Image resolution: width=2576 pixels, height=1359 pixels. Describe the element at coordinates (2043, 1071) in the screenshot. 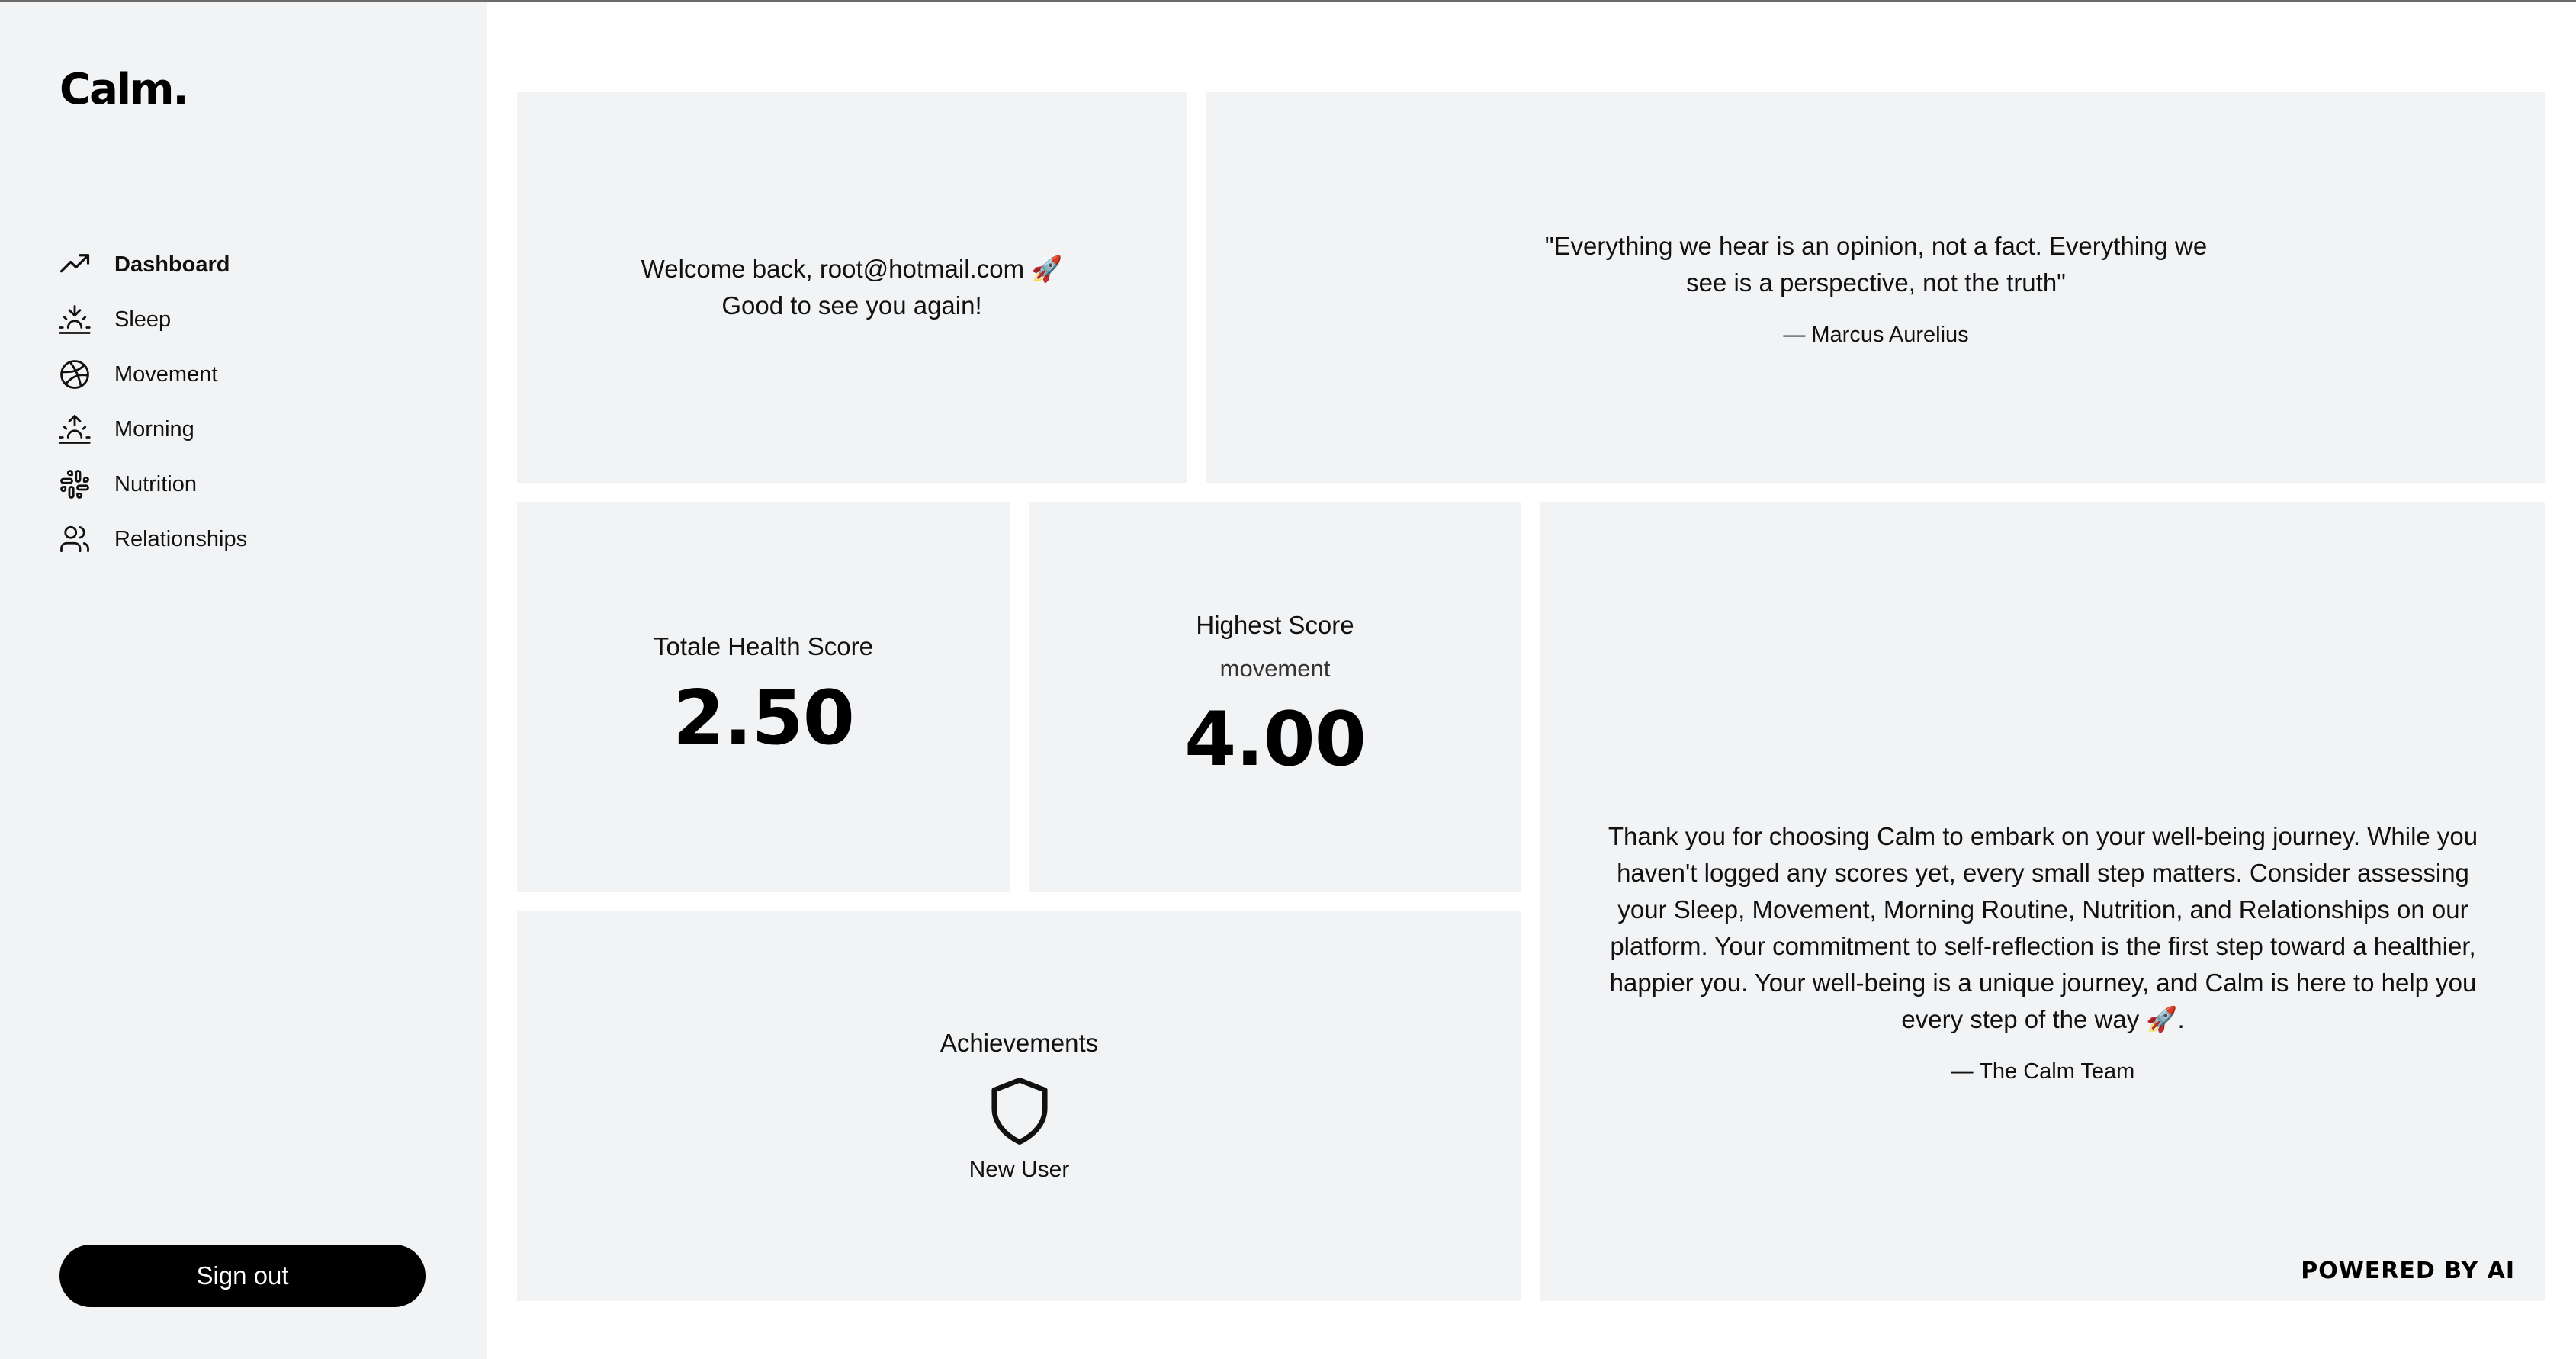

I see `ai-message-author: — The Calm Team` at that location.